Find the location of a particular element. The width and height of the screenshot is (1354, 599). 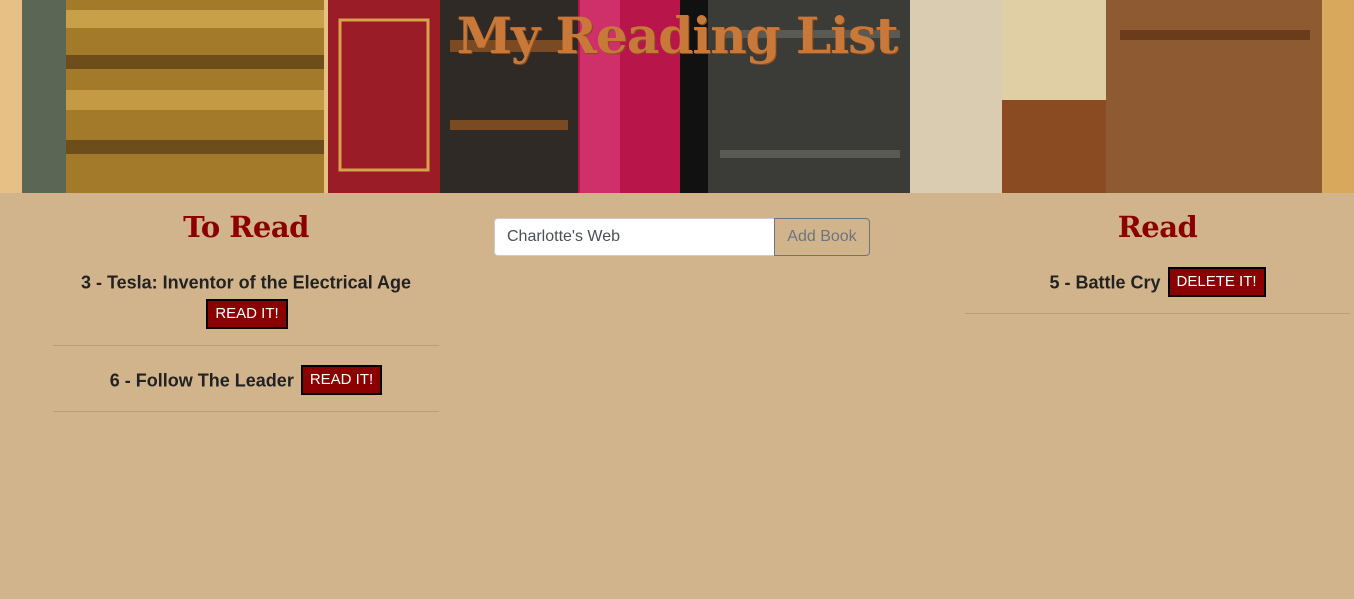

book-title-input is located at coordinates (634, 237).